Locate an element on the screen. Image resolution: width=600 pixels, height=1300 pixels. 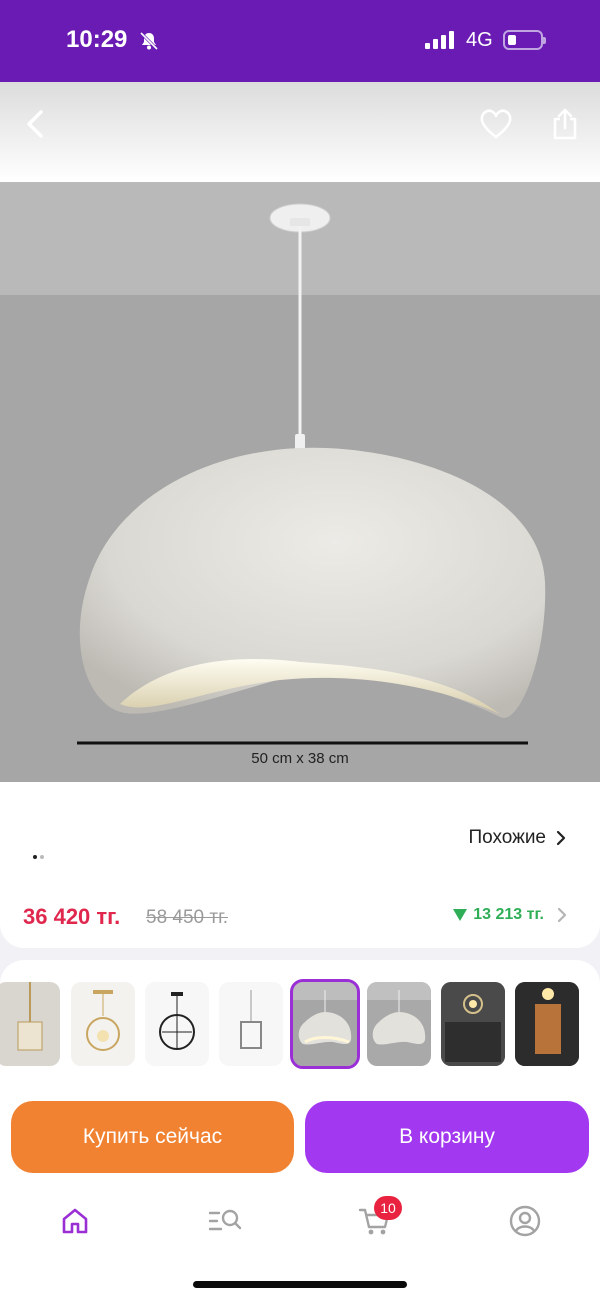
carousel-indicator is located at coordinates (40, 855).